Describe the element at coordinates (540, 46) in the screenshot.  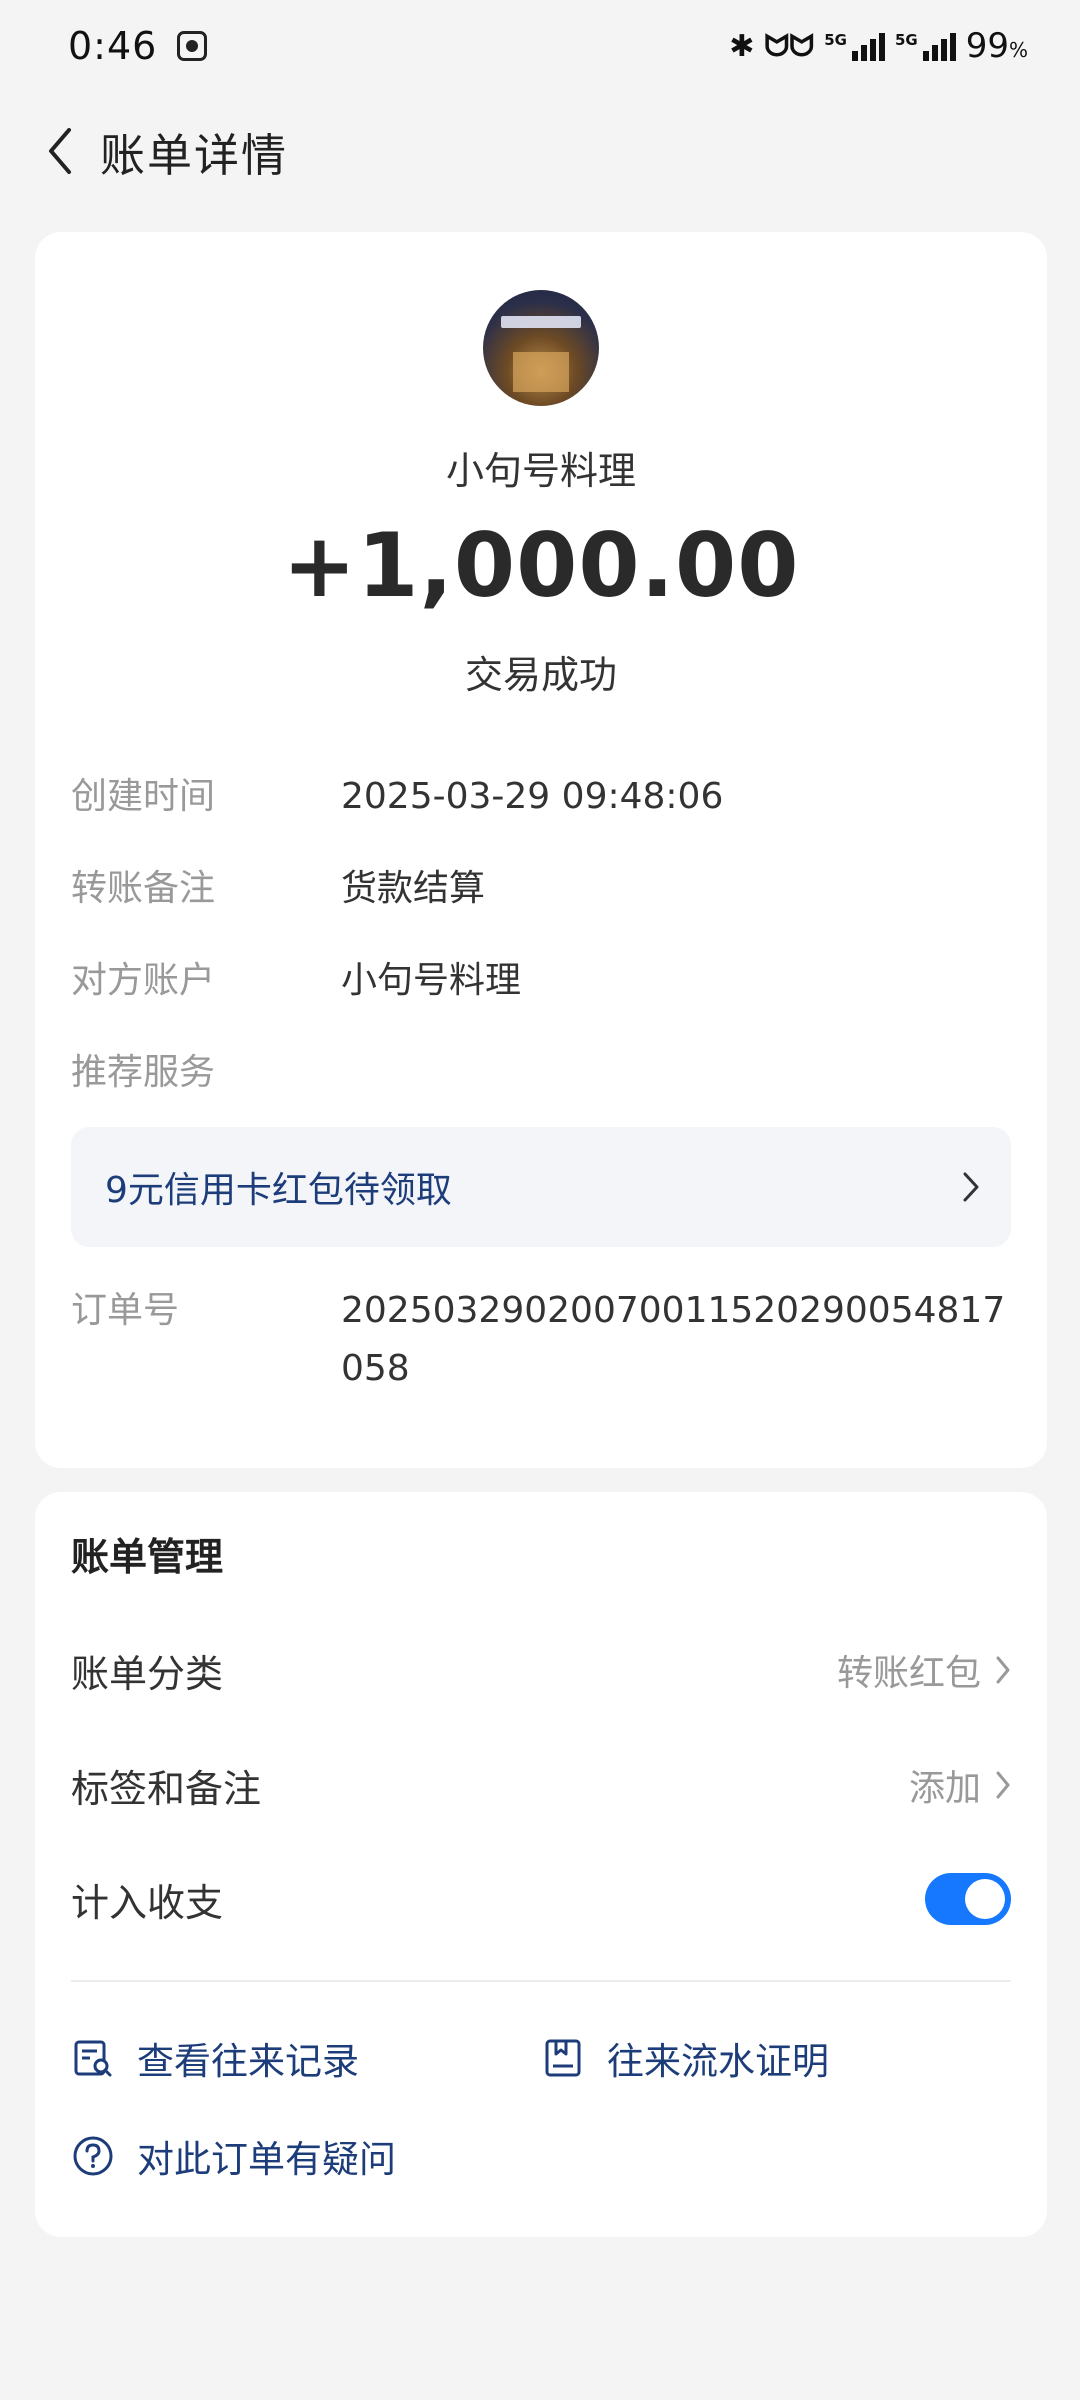
I see `status-bar: 0:46 ✱ ᗢᗢ 5G 5G 99%` at that location.